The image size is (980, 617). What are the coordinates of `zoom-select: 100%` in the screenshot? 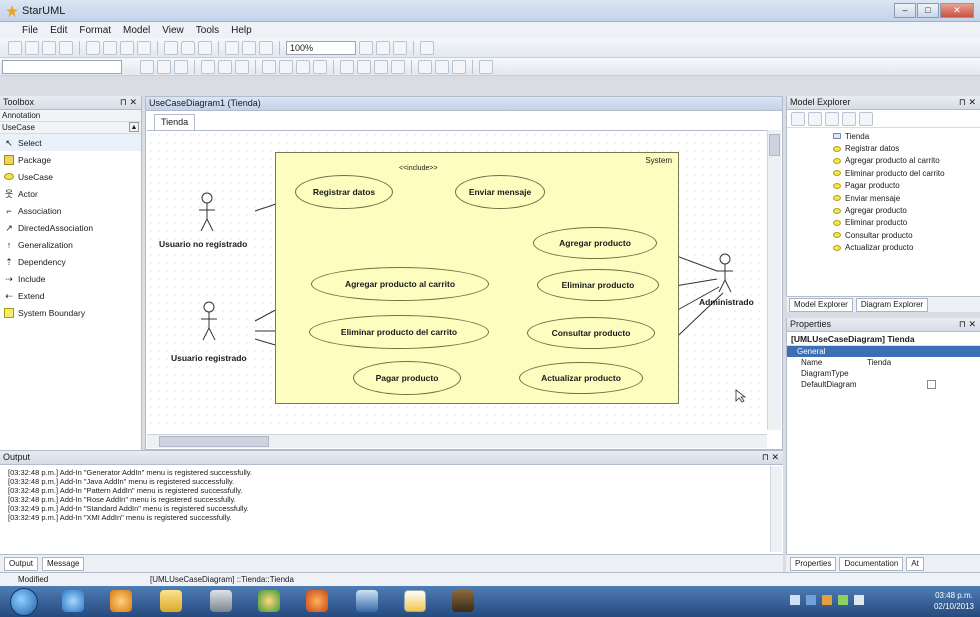 It's located at (321, 47).